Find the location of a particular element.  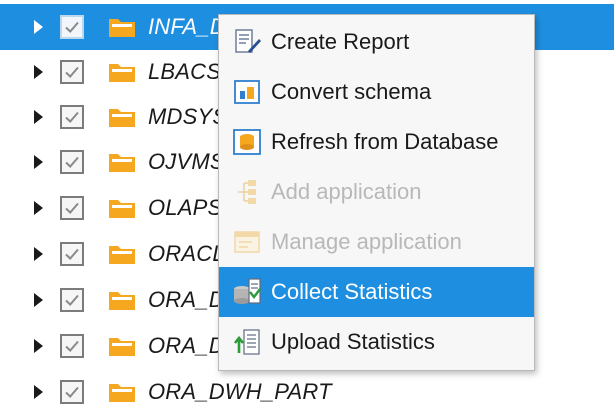

tree-row-label: OJVMS is located at coordinates (186, 161).